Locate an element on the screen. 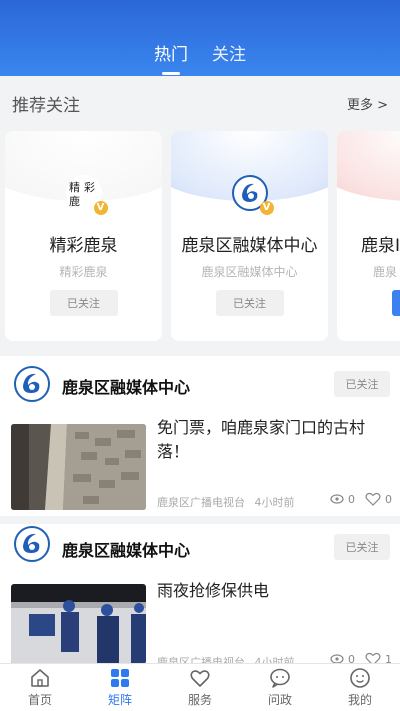 The height and width of the screenshot is (711, 400). post-stats: 0 0 is located at coordinates (361, 499).